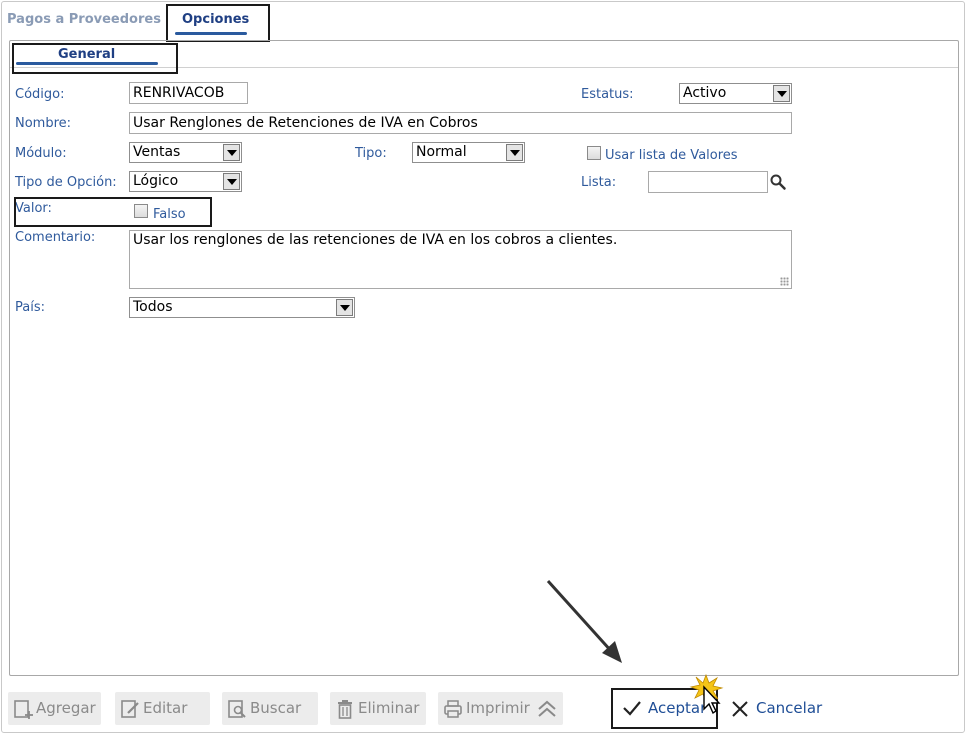 The image size is (968, 736). I want to click on editar-button: Editar, so click(162, 708).